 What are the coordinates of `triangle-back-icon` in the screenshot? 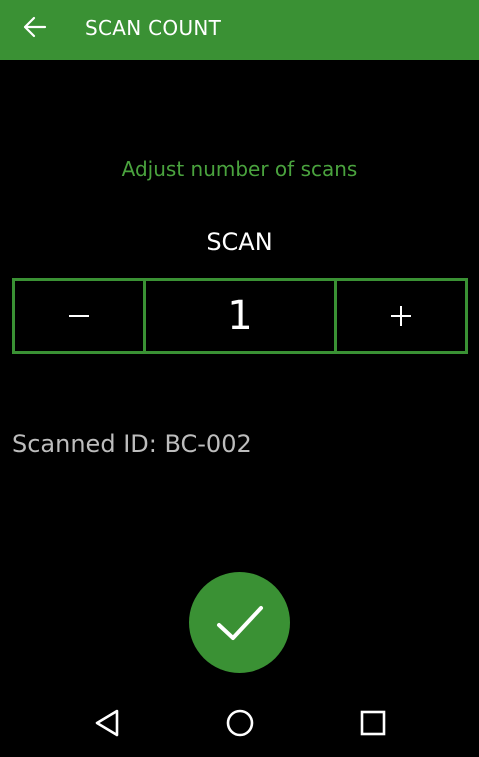 It's located at (107, 723).